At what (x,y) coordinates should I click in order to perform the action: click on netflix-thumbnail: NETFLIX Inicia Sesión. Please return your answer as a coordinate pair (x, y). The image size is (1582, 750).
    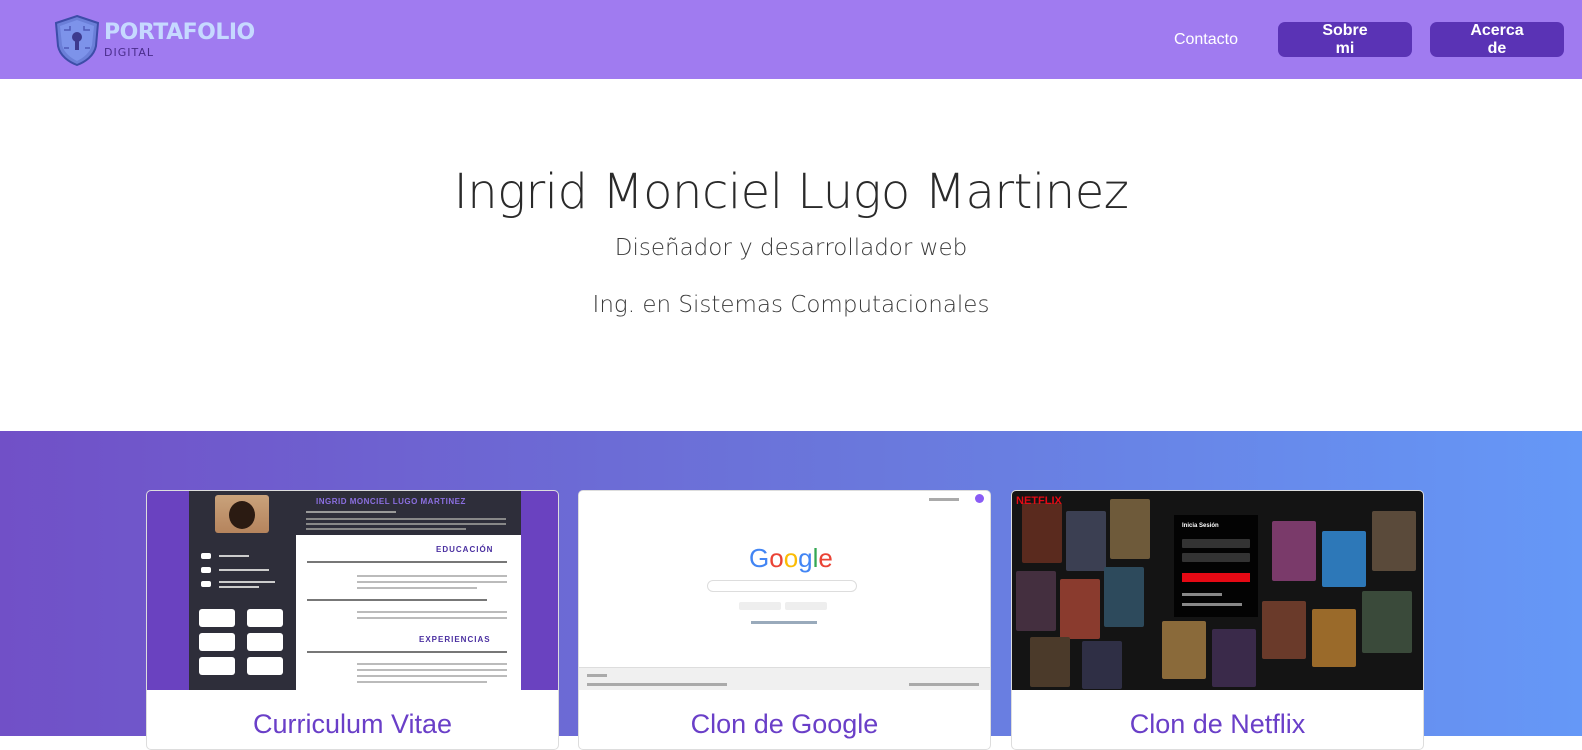
    Looking at the image, I should click on (1217, 590).